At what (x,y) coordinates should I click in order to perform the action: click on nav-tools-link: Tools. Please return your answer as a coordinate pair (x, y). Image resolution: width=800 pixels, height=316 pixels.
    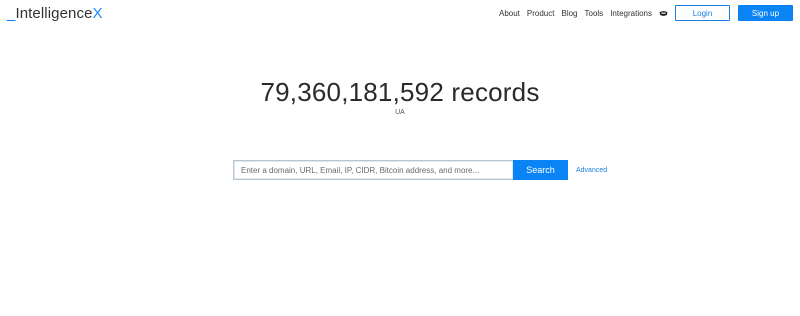
    Looking at the image, I should click on (594, 13).